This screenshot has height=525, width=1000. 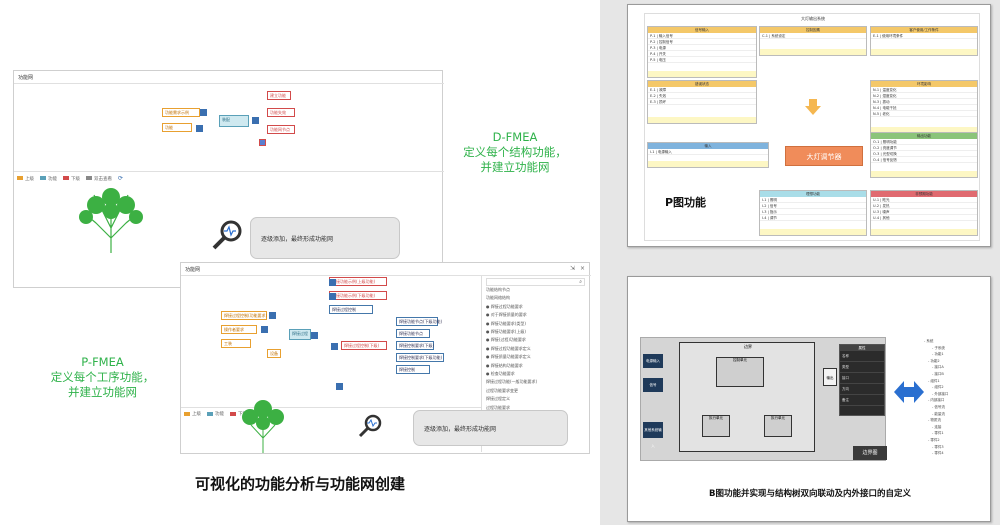 I want to click on property-row: 备注, so click(x=862, y=400).